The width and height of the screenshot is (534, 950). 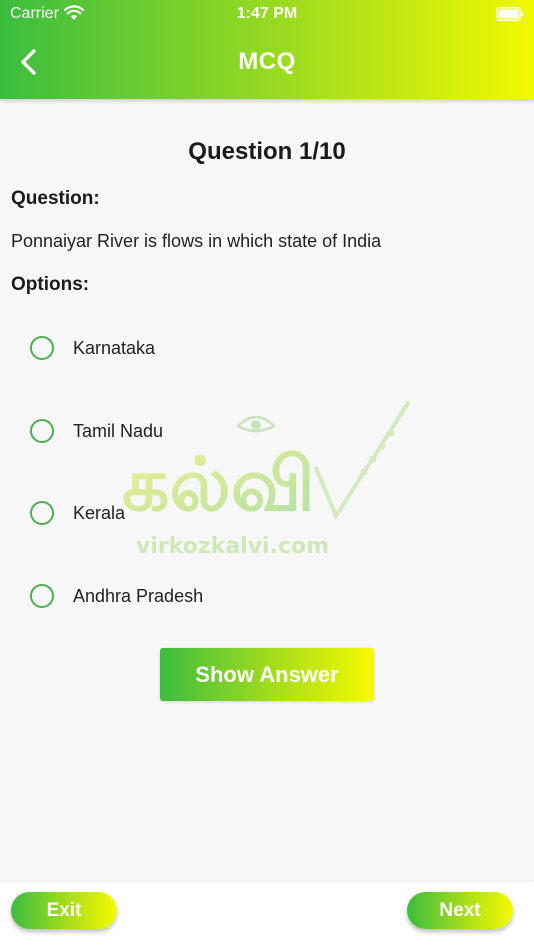 I want to click on app-header: Carrier 1:47 PM MCQ, so click(x=267, y=49).